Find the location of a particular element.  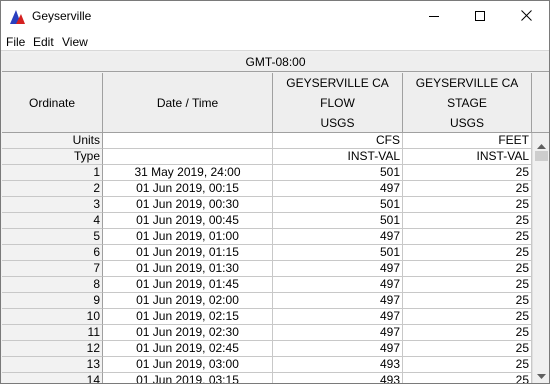

menu-view: View is located at coordinates (75, 42).